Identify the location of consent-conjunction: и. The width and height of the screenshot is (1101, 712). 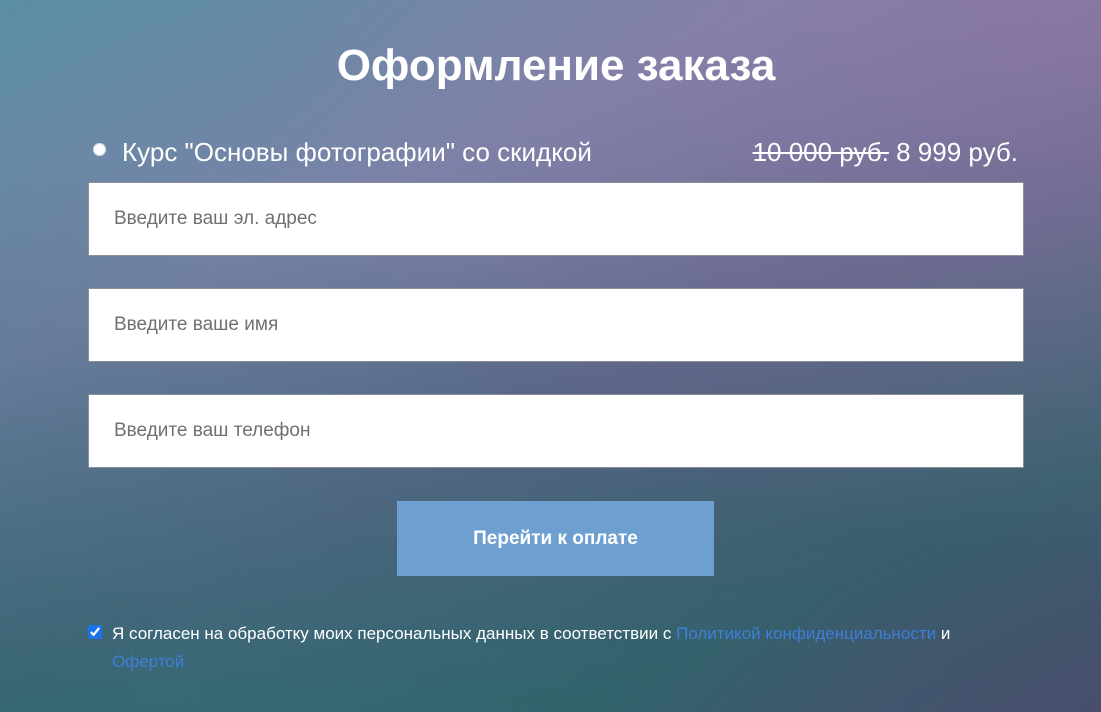
(945, 633).